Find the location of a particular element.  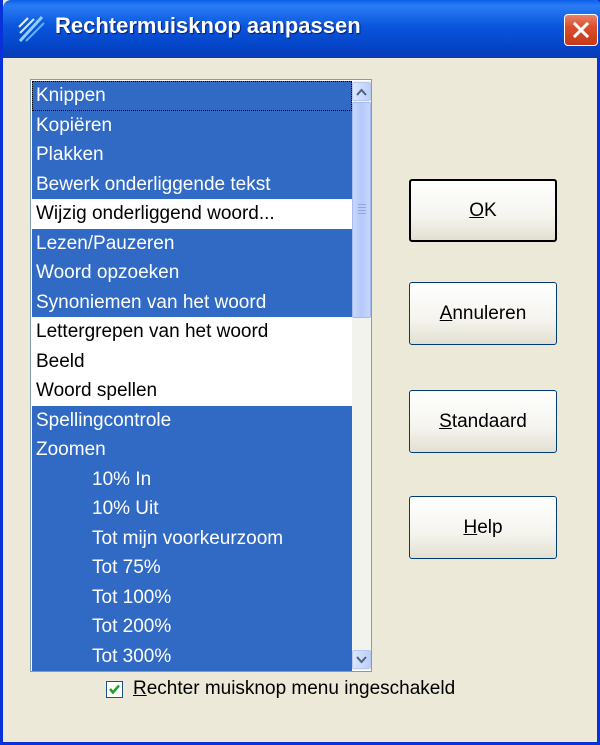

help-button: Help is located at coordinates (483, 527).